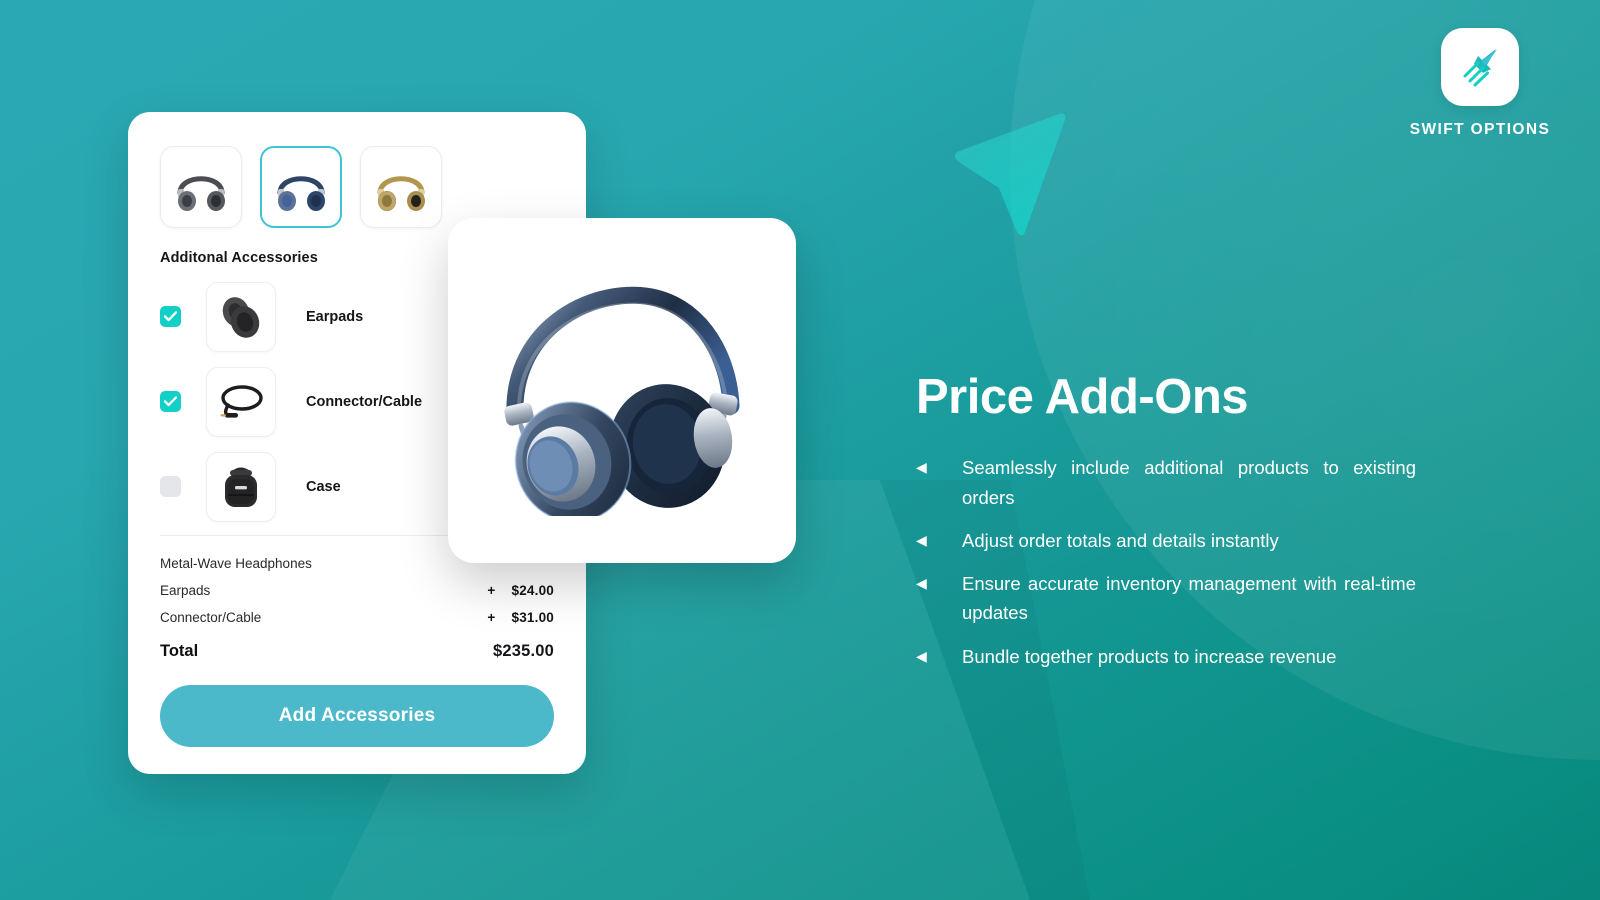  What do you see at coordinates (622, 401) in the screenshot?
I see `navy-headphones-image-icon` at bounding box center [622, 401].